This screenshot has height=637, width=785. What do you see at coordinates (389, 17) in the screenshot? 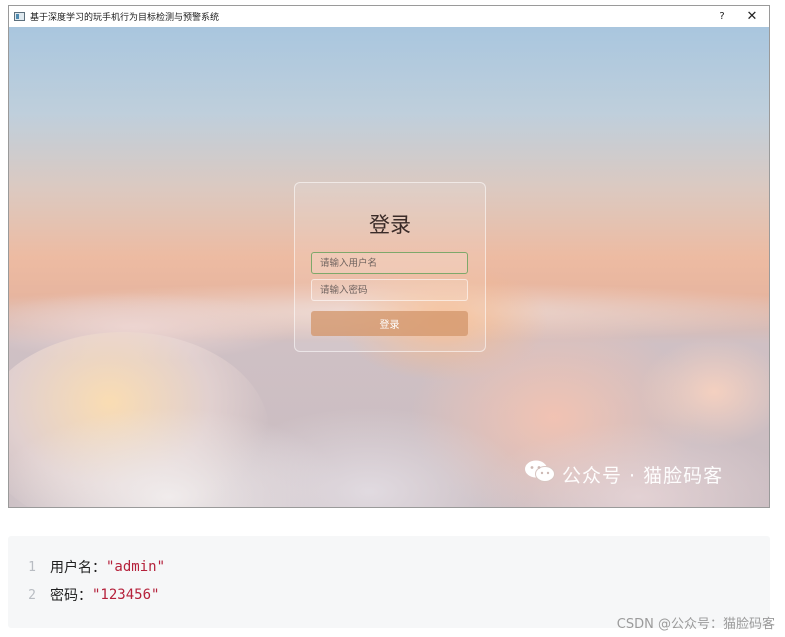
I see `title-bar: 基于深度学习的玩手机行为目标检测与预警系统 ? ✕` at bounding box center [389, 17].